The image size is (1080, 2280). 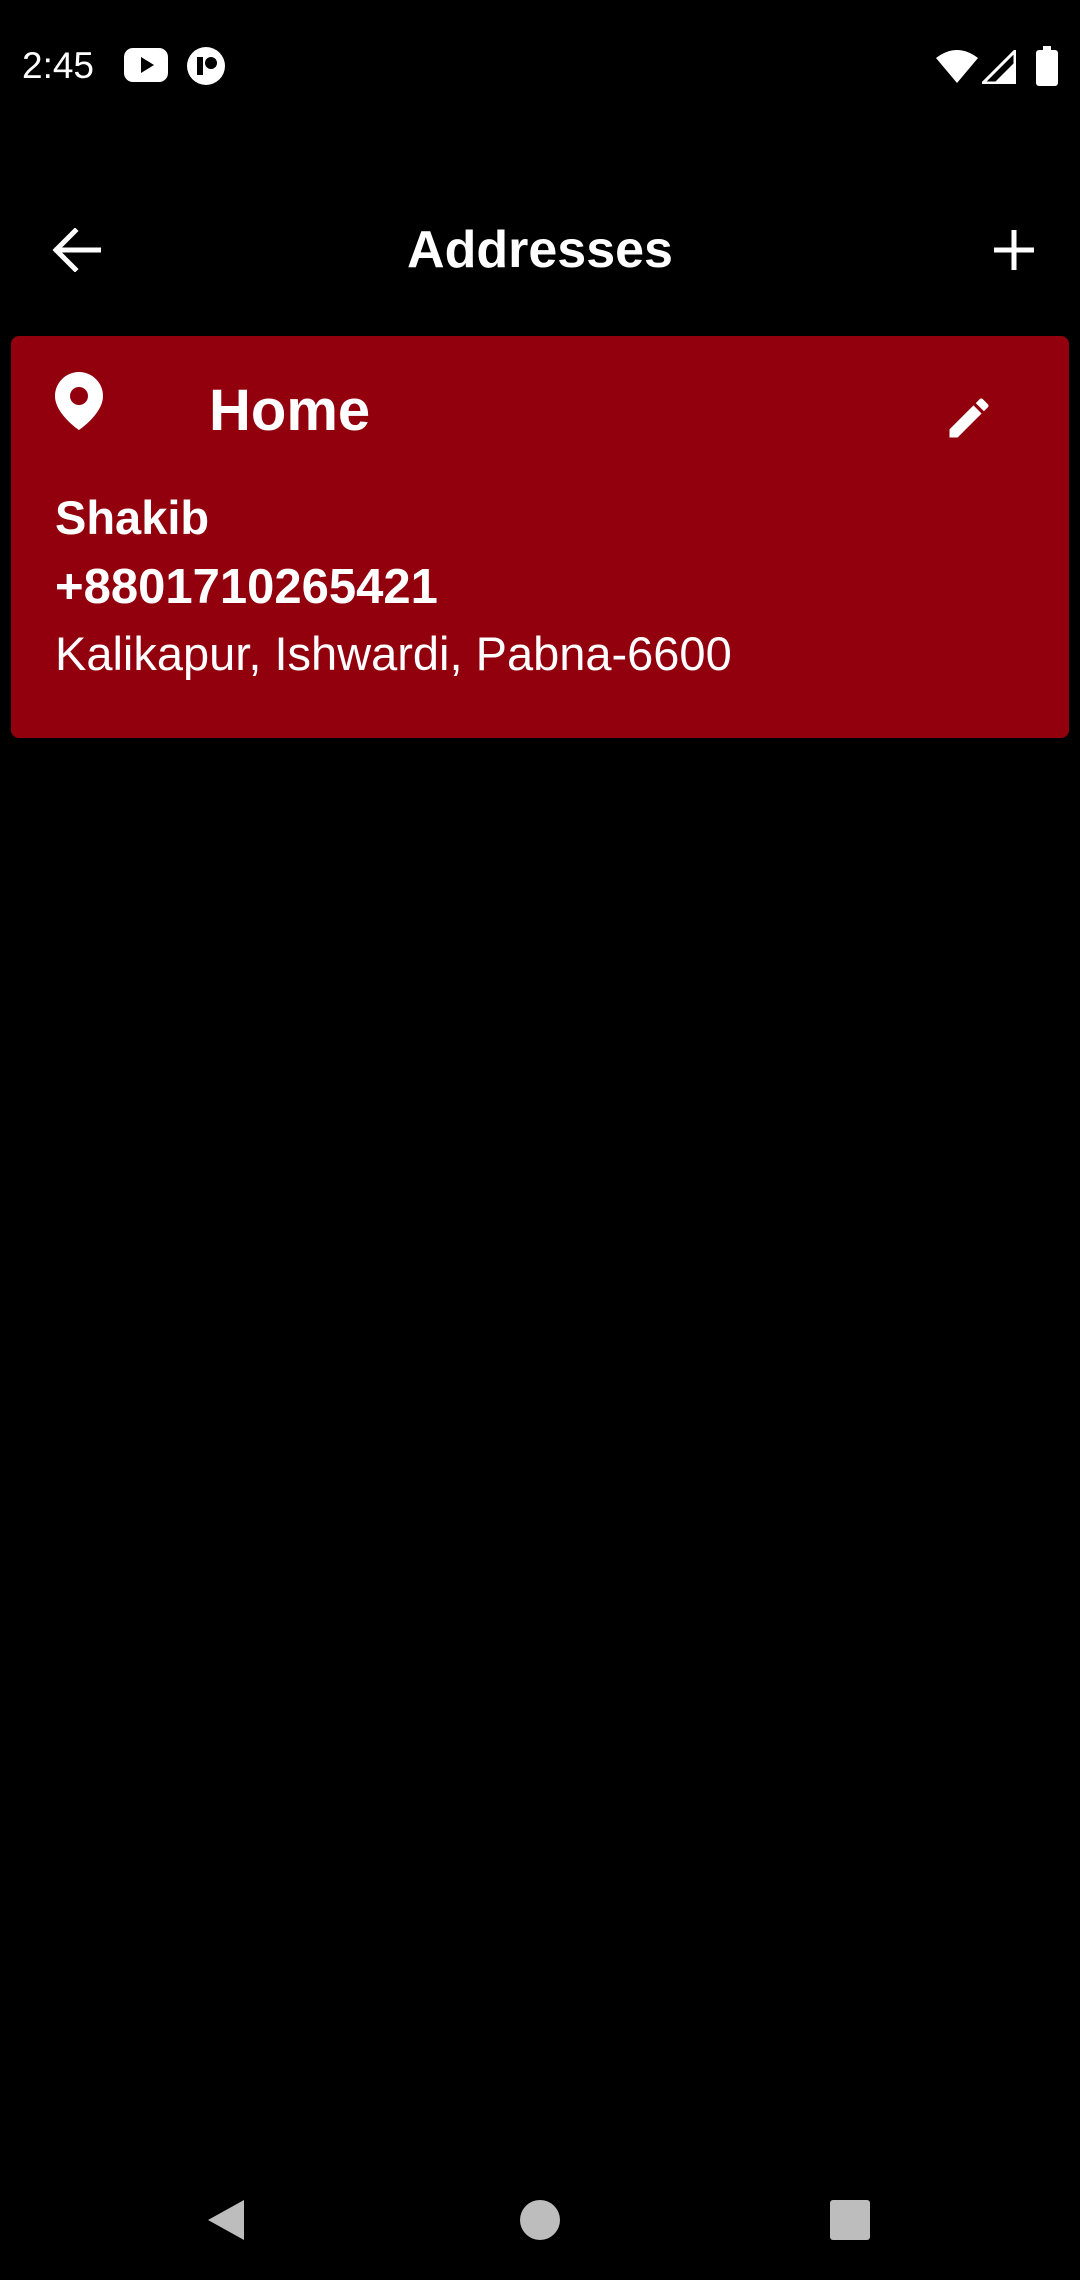 I want to click on wifi-icon, so click(x=957, y=66).